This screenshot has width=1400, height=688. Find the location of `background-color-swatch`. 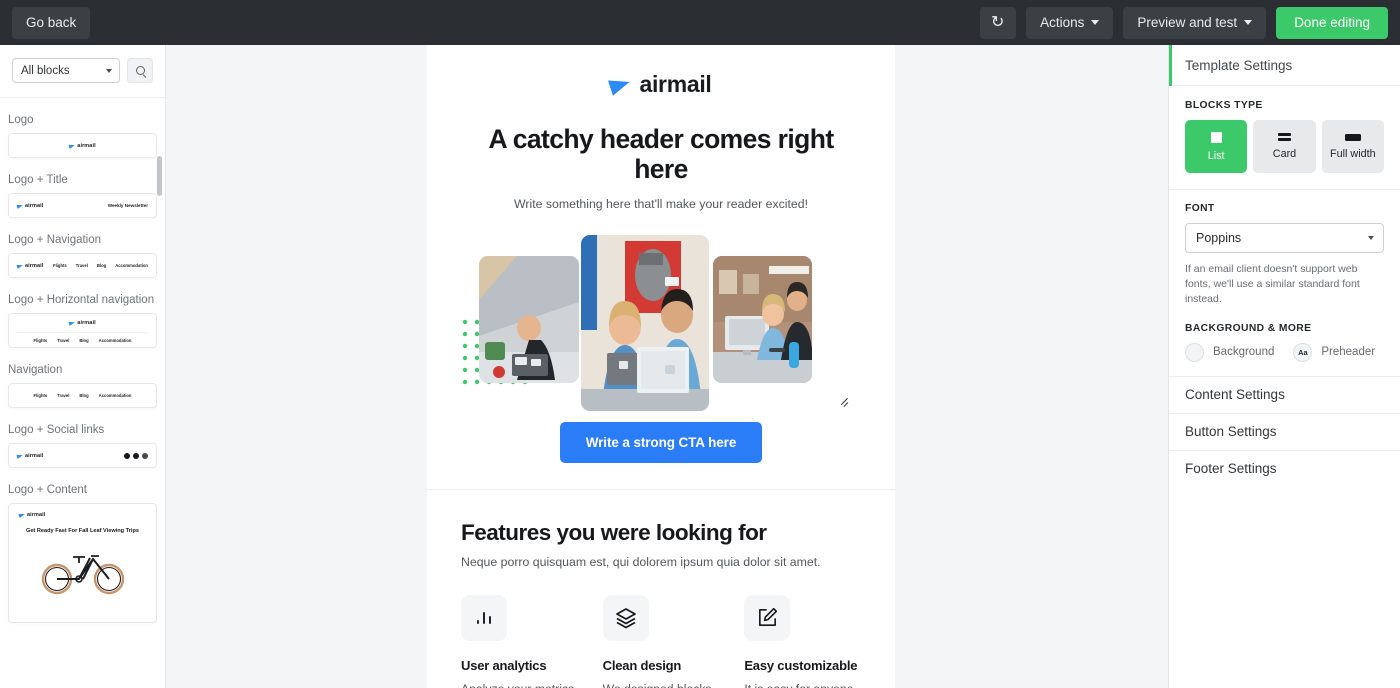

background-color-swatch is located at coordinates (1194, 352).